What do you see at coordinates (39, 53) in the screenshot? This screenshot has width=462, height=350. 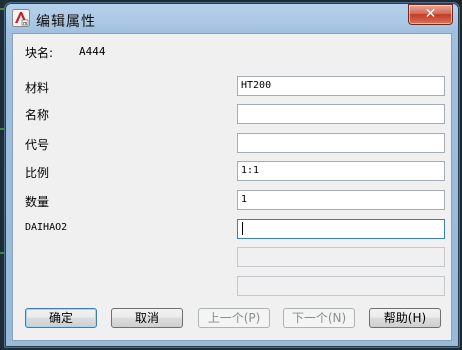 I see `block-name-label: 块名:` at bounding box center [39, 53].